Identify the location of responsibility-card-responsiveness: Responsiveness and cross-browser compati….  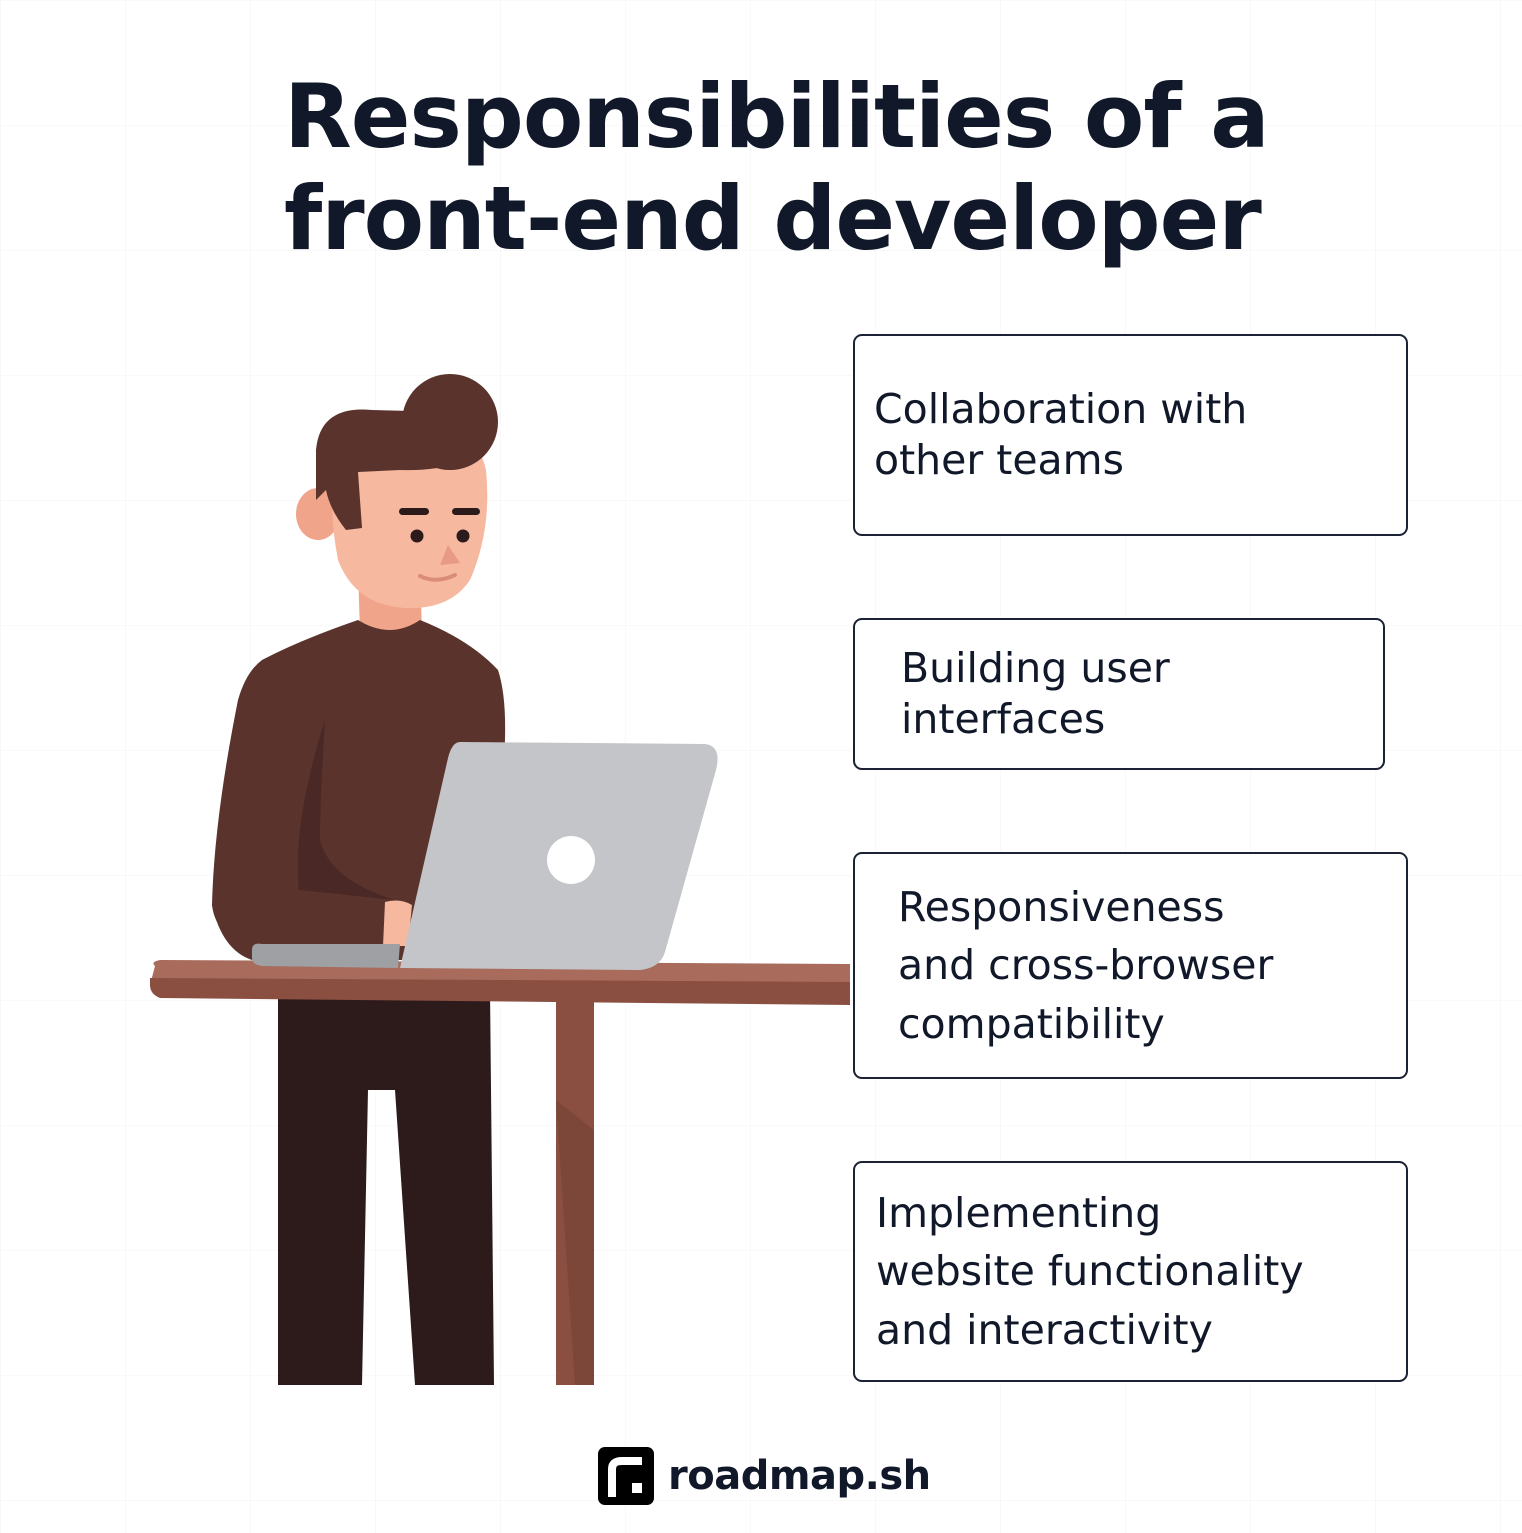
(1130, 965).